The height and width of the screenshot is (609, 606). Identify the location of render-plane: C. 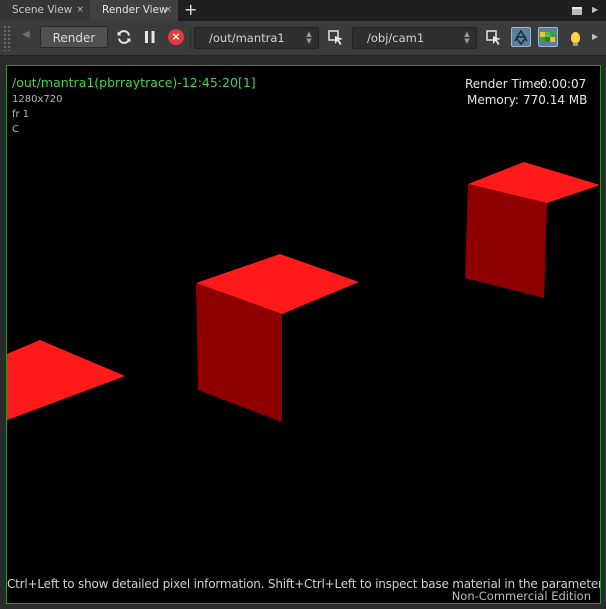
(15, 129).